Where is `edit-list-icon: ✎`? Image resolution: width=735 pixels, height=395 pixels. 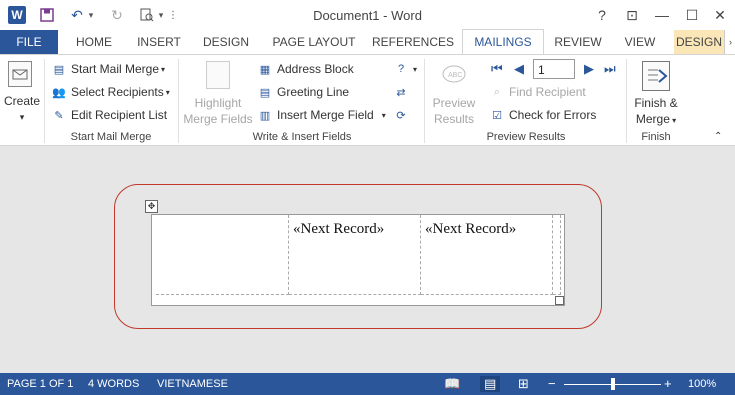
edit-list-icon: ✎ is located at coordinates (59, 115).